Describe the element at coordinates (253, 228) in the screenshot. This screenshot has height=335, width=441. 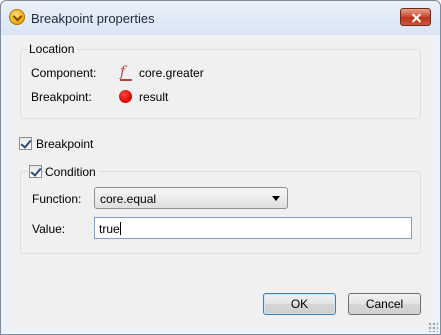
I see `value-input: true` at that location.